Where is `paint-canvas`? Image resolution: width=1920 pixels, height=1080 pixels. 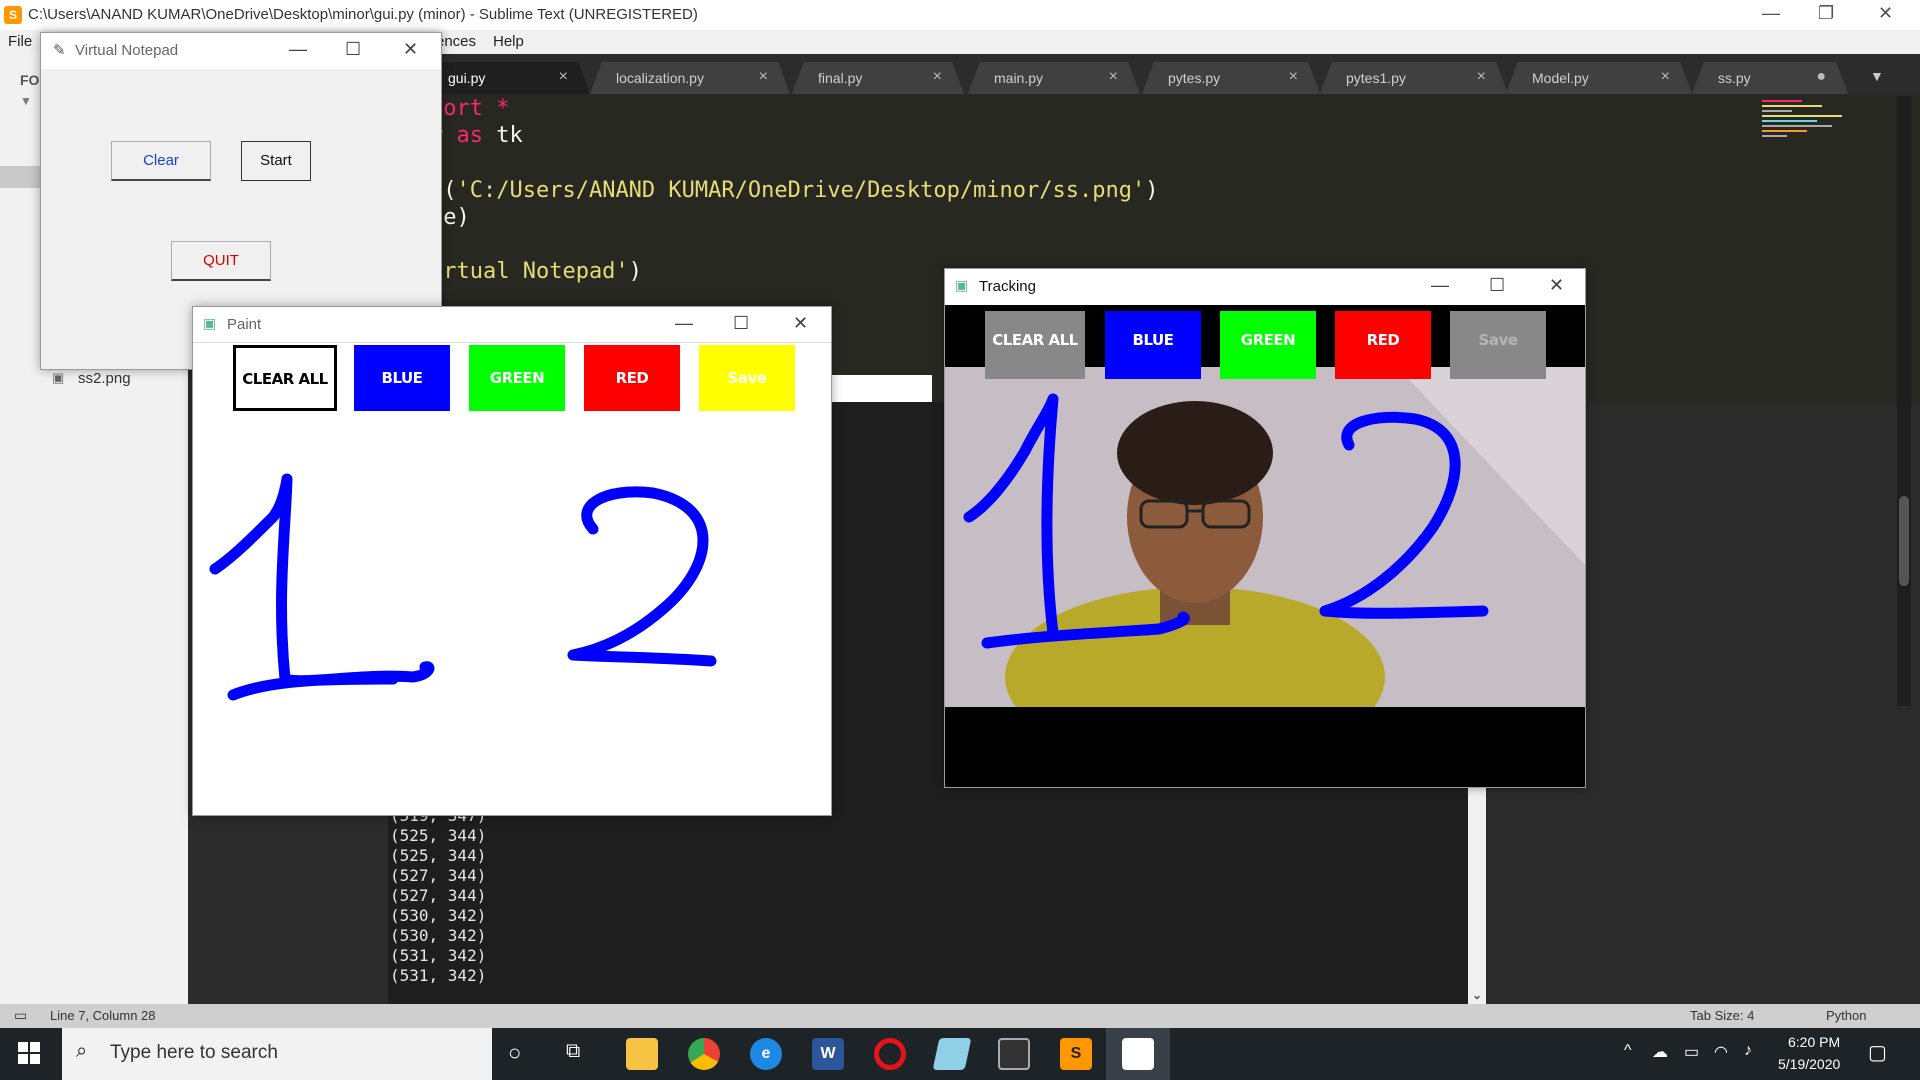 paint-canvas is located at coordinates (512, 616).